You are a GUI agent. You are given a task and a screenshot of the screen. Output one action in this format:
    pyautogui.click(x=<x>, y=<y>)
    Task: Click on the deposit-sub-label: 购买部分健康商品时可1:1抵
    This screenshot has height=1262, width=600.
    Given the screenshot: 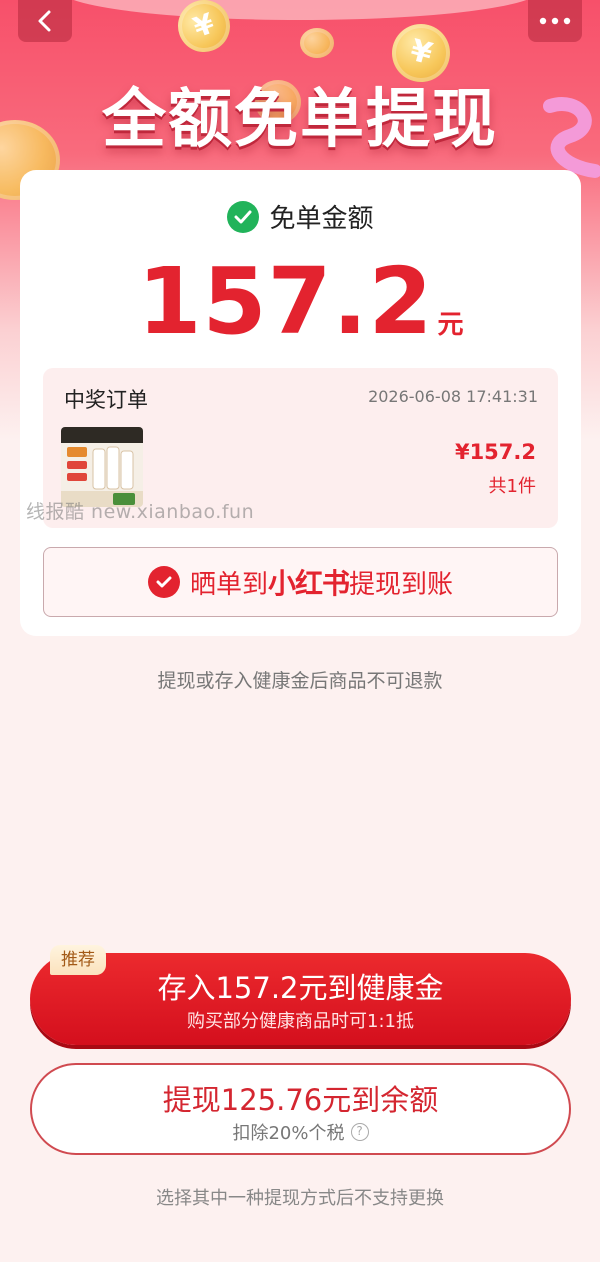 What is the action you would take?
    pyautogui.click(x=300, y=1021)
    